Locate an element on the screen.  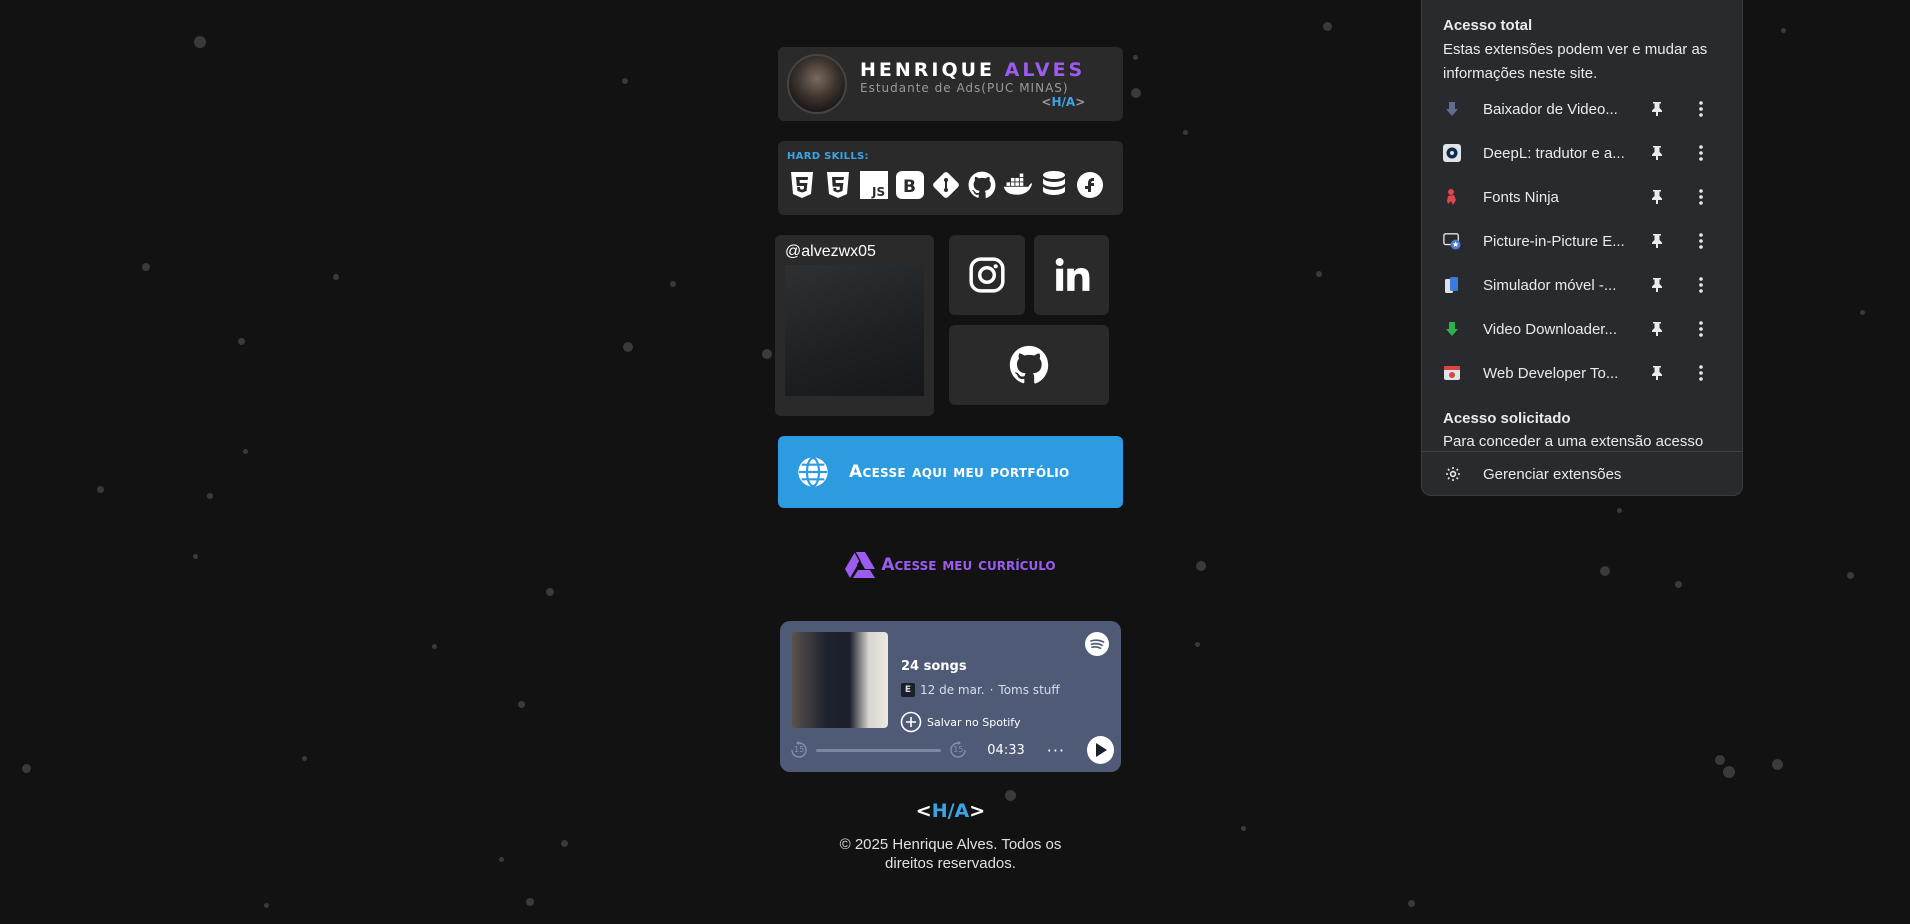
play-icon is located at coordinates (1101, 750).